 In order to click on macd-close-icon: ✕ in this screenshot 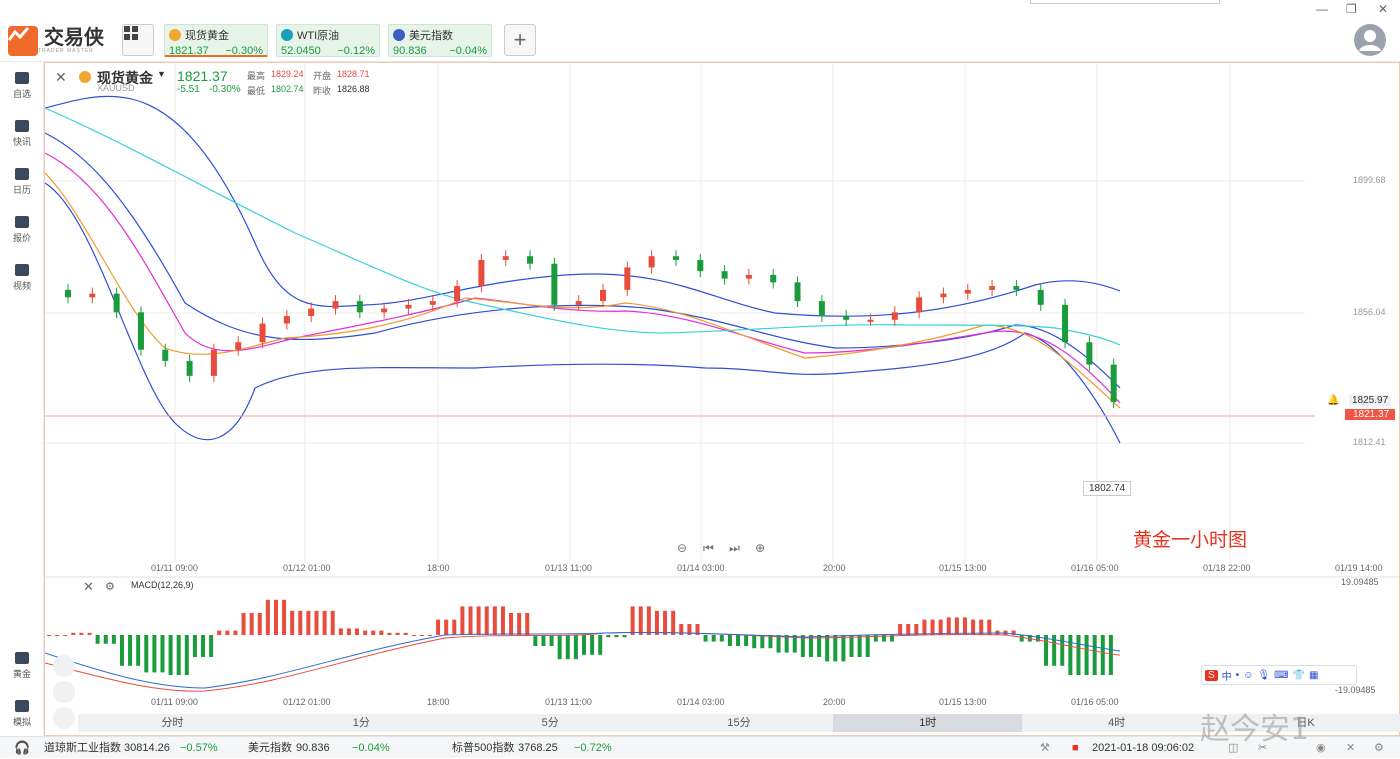, I will do `click(88, 587)`.